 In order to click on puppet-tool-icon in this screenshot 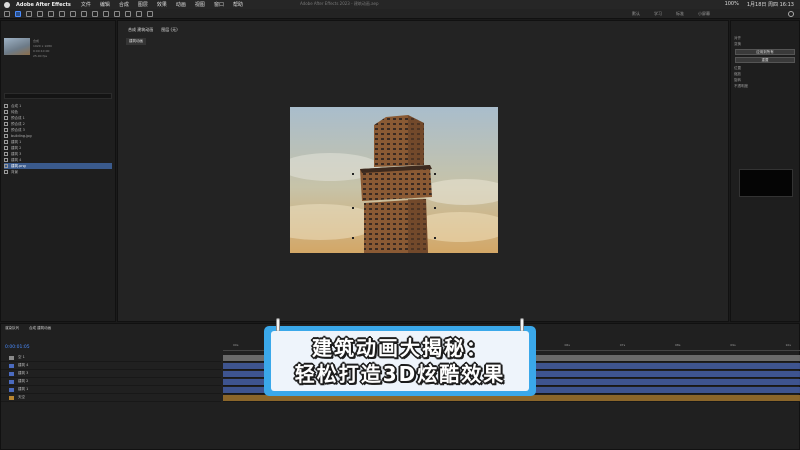, I will do `click(150, 13)`.